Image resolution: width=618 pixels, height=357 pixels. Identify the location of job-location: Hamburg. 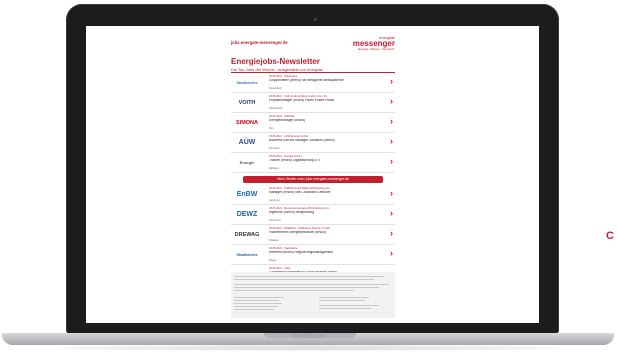
(274, 200).